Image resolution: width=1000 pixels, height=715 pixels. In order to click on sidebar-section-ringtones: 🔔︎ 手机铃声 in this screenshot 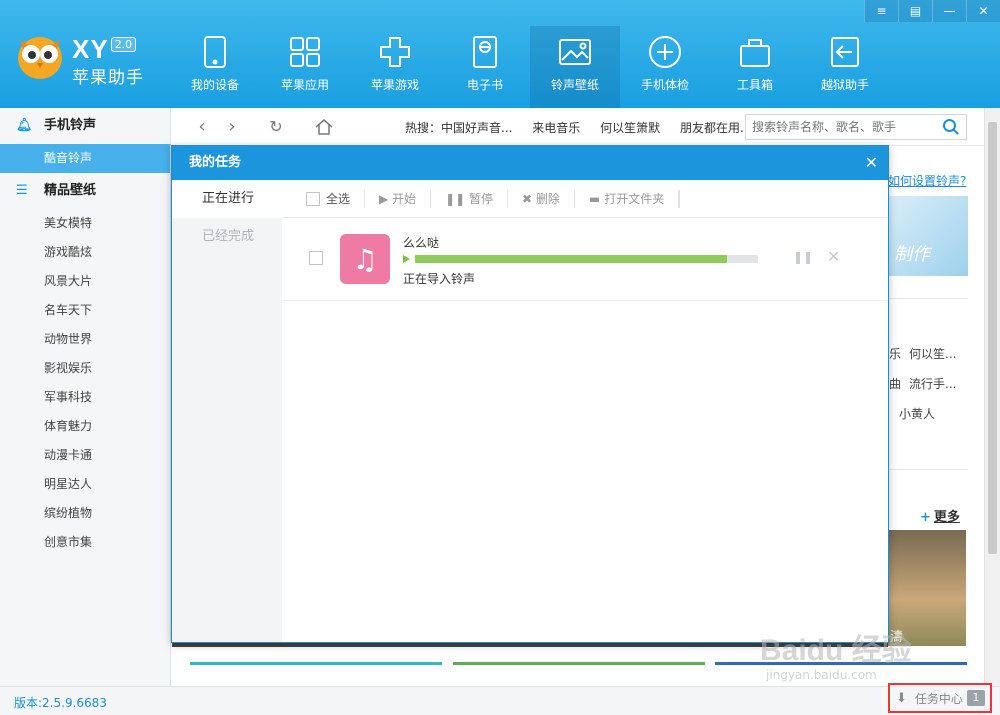, I will do `click(85, 126)`.